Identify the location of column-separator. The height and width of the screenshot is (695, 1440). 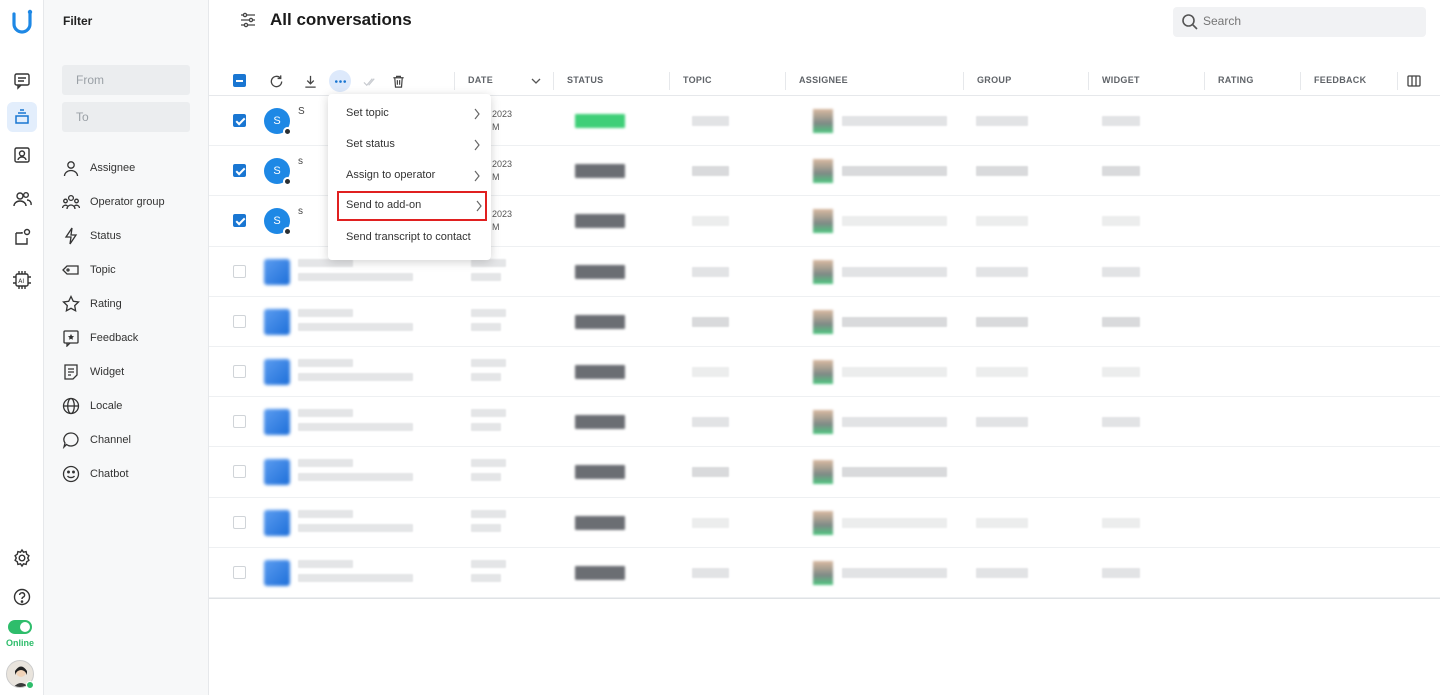
(1397, 81).